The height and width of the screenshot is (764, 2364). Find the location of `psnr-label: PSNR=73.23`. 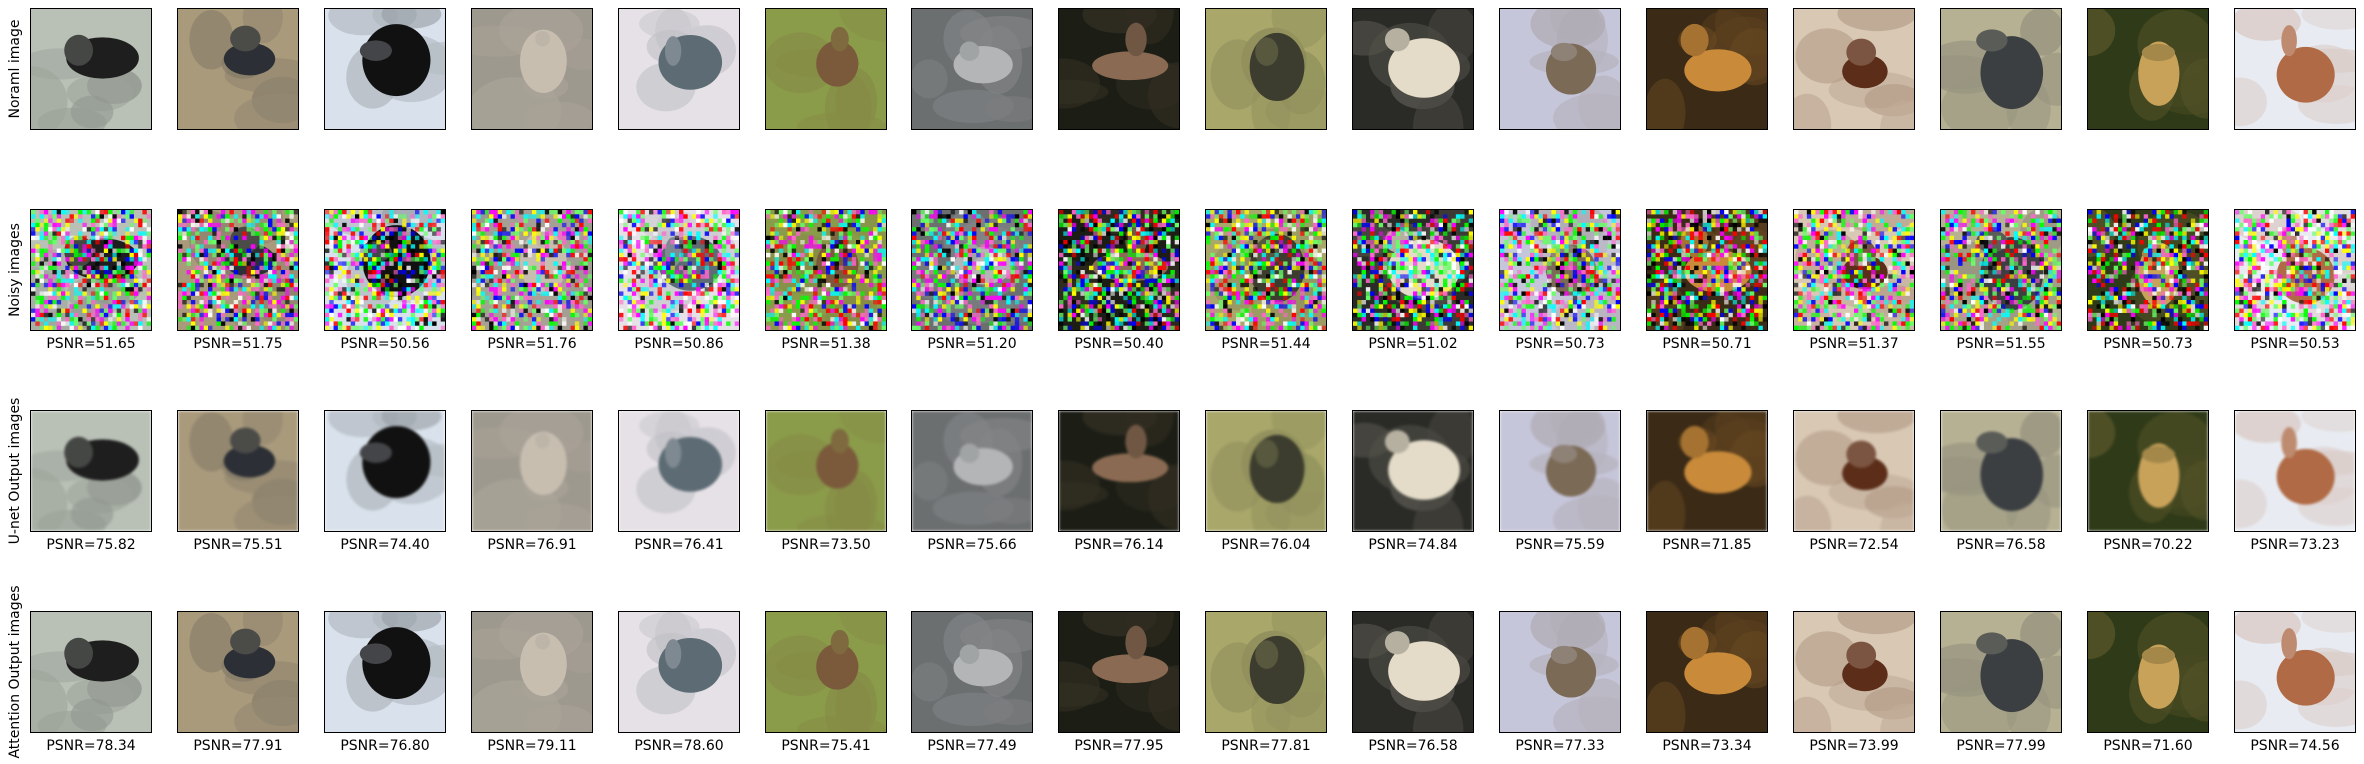

psnr-label: PSNR=73.23 is located at coordinates (2295, 545).